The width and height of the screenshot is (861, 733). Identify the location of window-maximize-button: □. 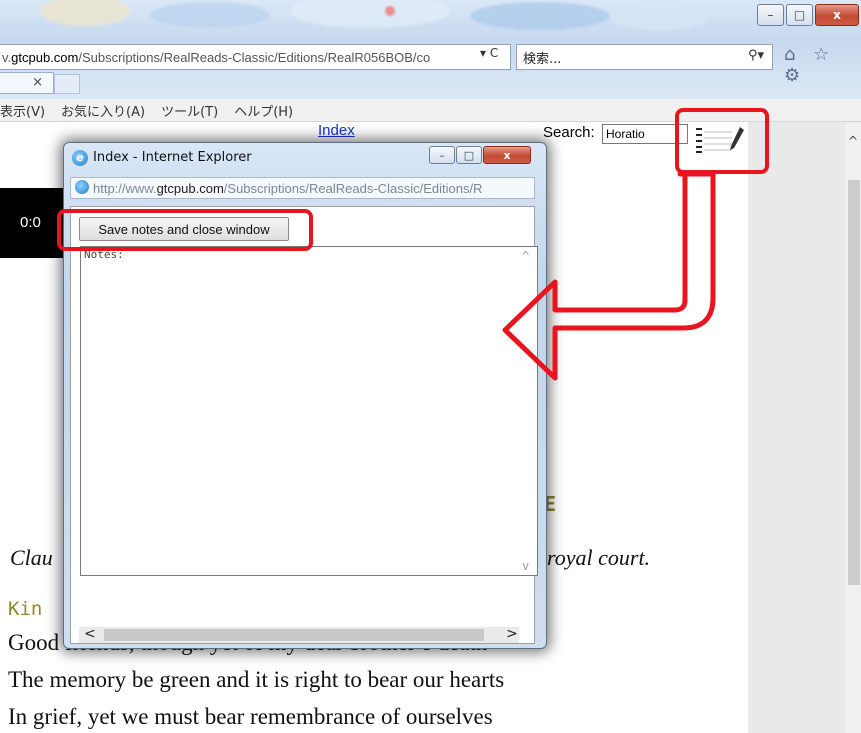
(799, 15).